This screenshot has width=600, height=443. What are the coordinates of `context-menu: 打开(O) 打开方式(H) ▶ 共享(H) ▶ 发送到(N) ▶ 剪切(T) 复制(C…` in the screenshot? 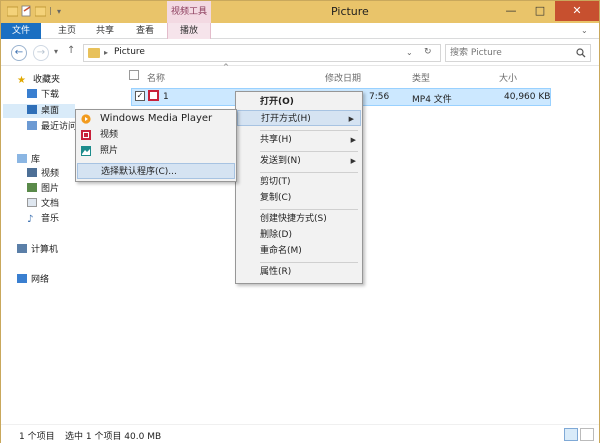 It's located at (299, 187).